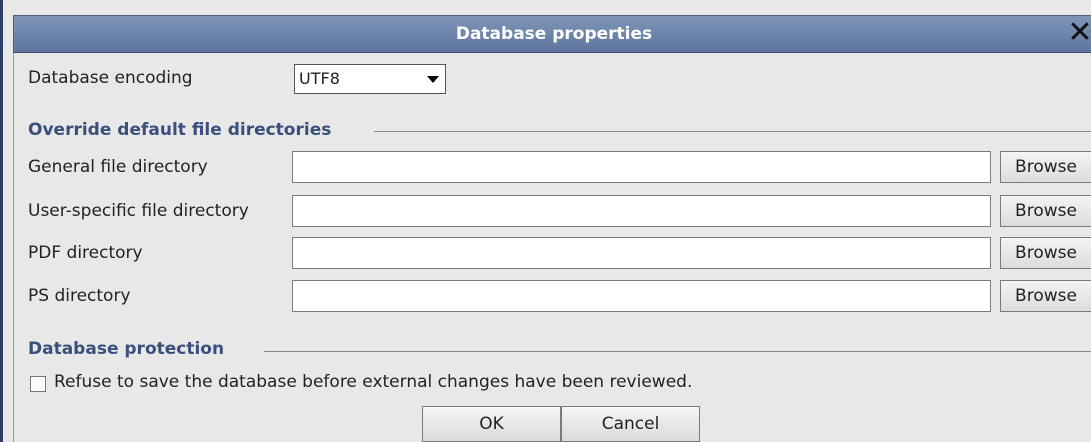 Image resolution: width=1091 pixels, height=442 pixels. I want to click on section-title-protection: Database protection, so click(130, 349).